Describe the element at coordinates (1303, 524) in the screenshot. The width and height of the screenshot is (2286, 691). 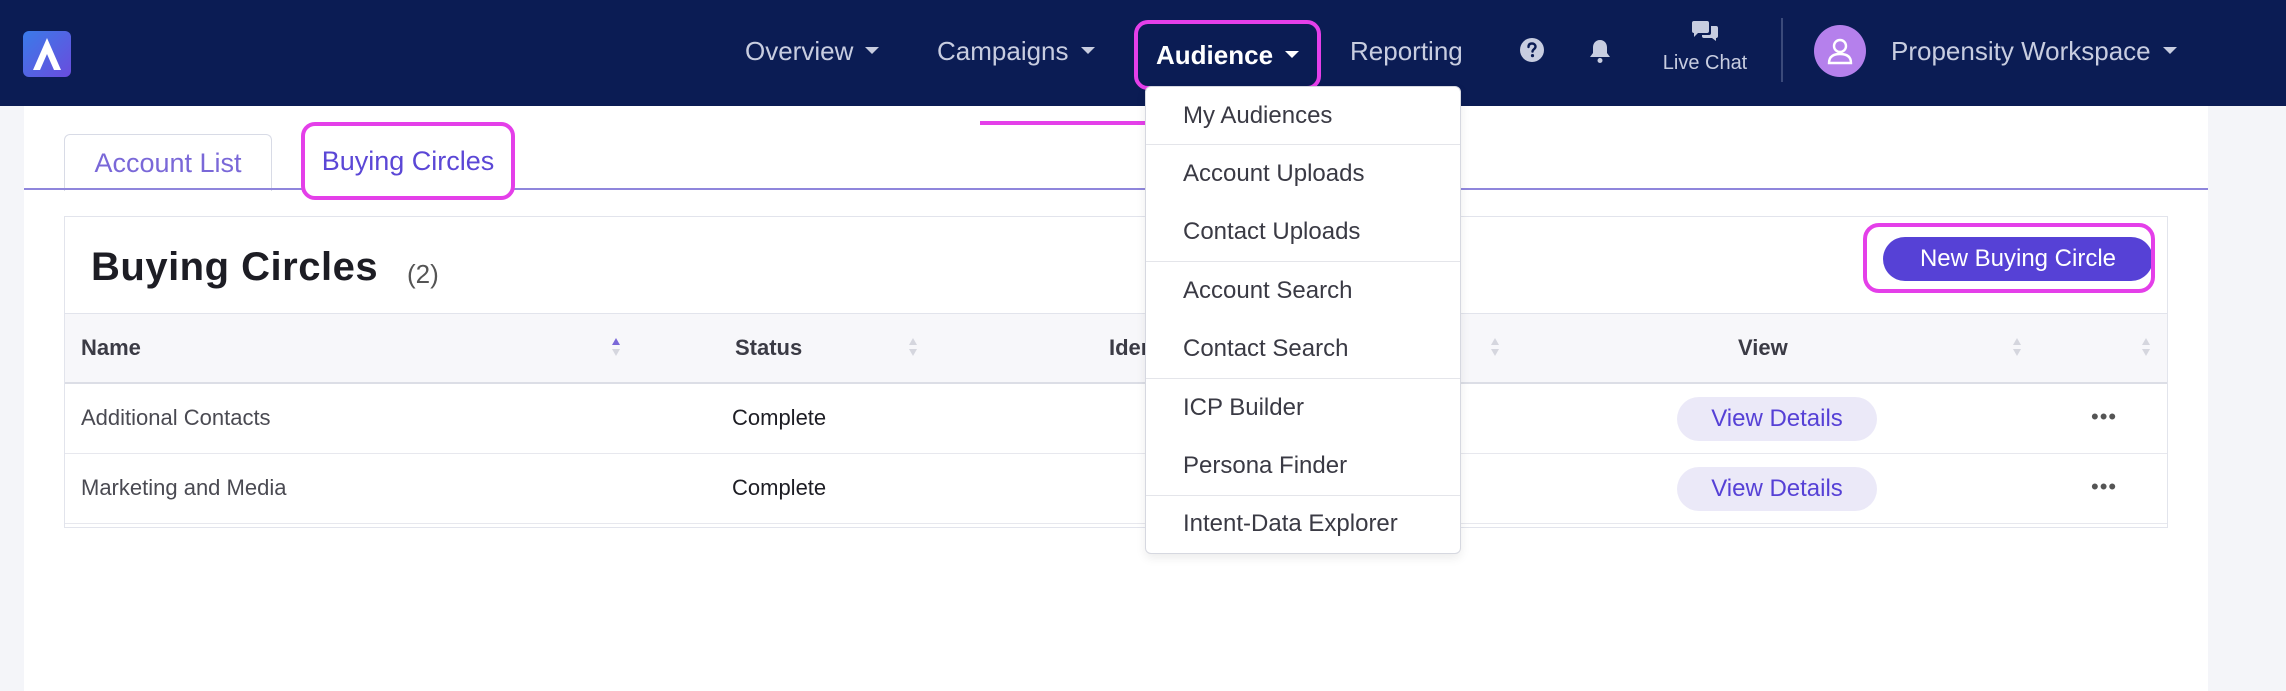
I see `menu-item-intent-data-explorer: Intent-Data Explorer` at that location.